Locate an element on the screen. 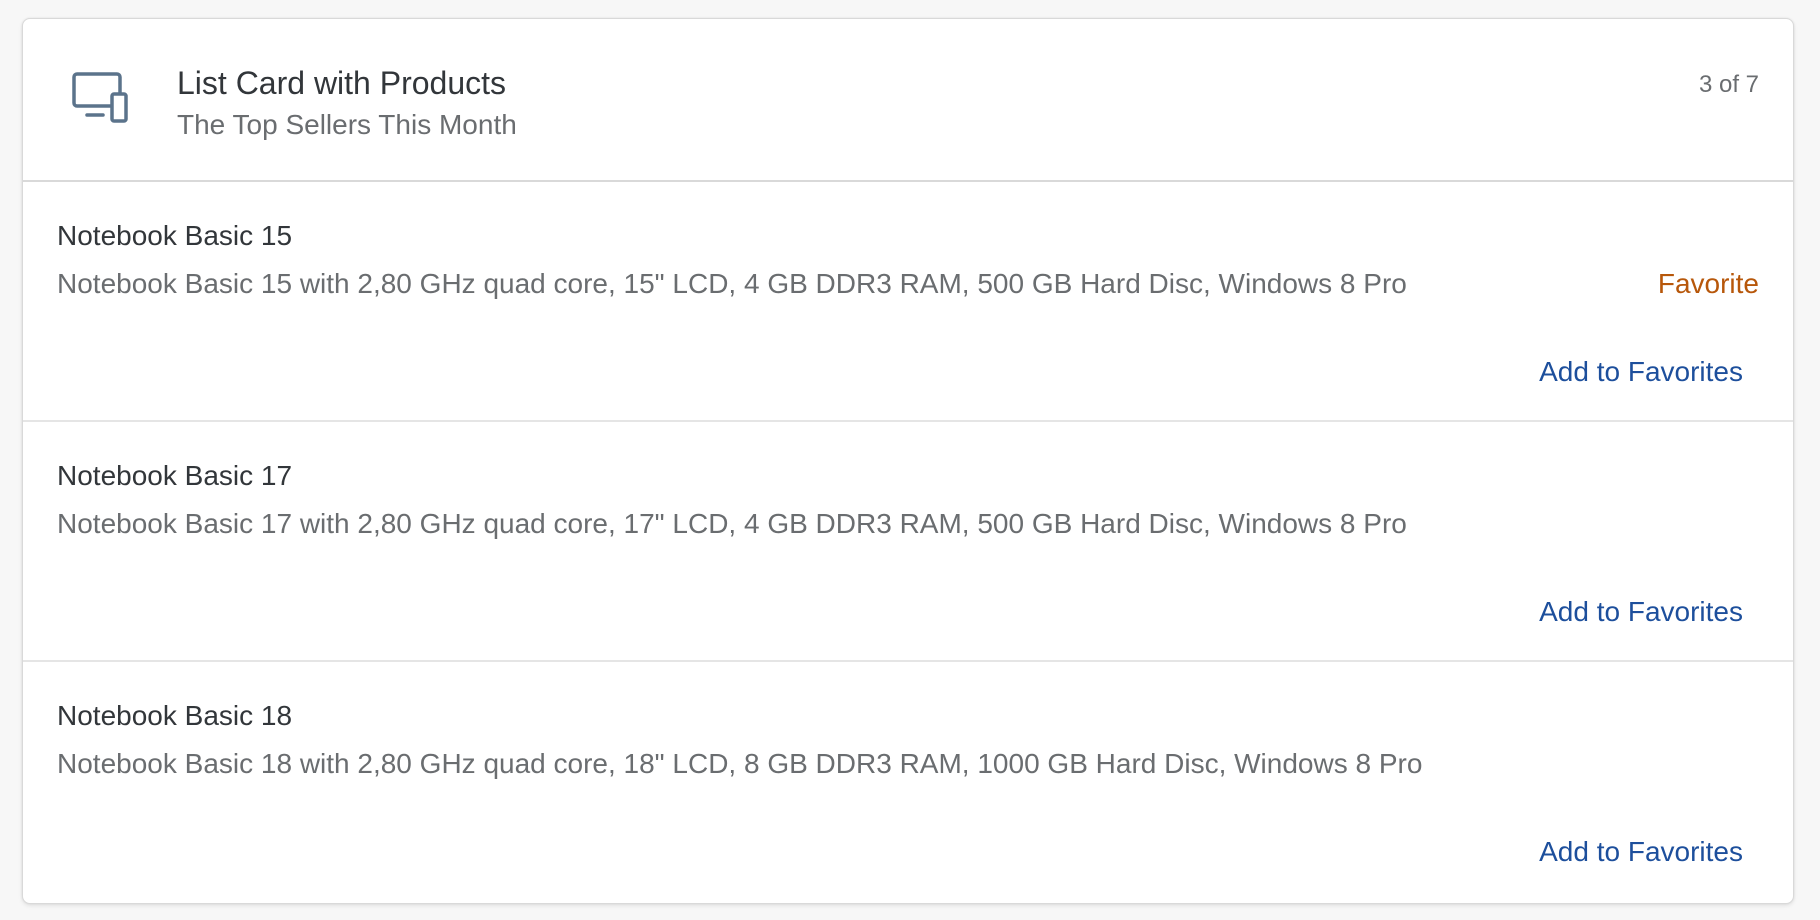 This screenshot has width=1820, height=920. item-title: Notebook Basic 15 is located at coordinates (175, 235).